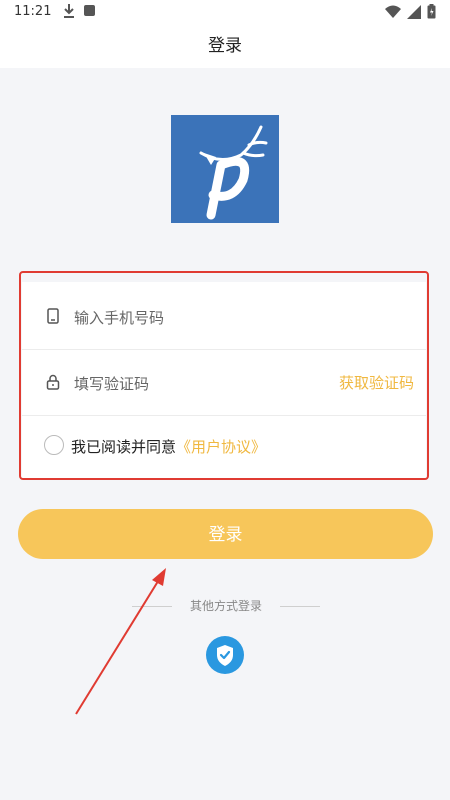 This screenshot has height=800, width=450. I want to click on signal-icon, so click(414, 13).